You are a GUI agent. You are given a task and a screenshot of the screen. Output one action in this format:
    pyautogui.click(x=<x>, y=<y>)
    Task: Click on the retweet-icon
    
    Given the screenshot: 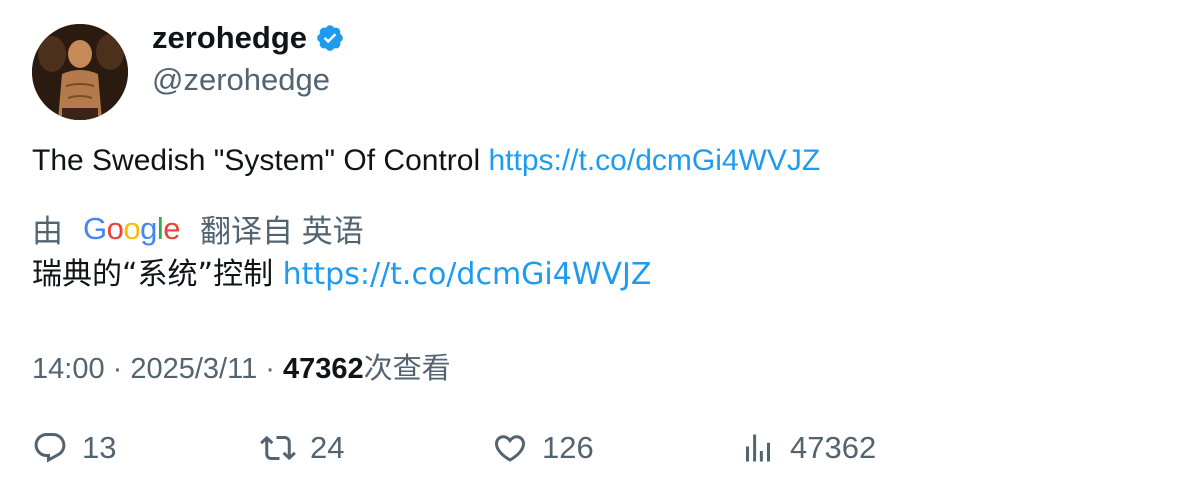 What is the action you would take?
    pyautogui.click(x=278, y=448)
    